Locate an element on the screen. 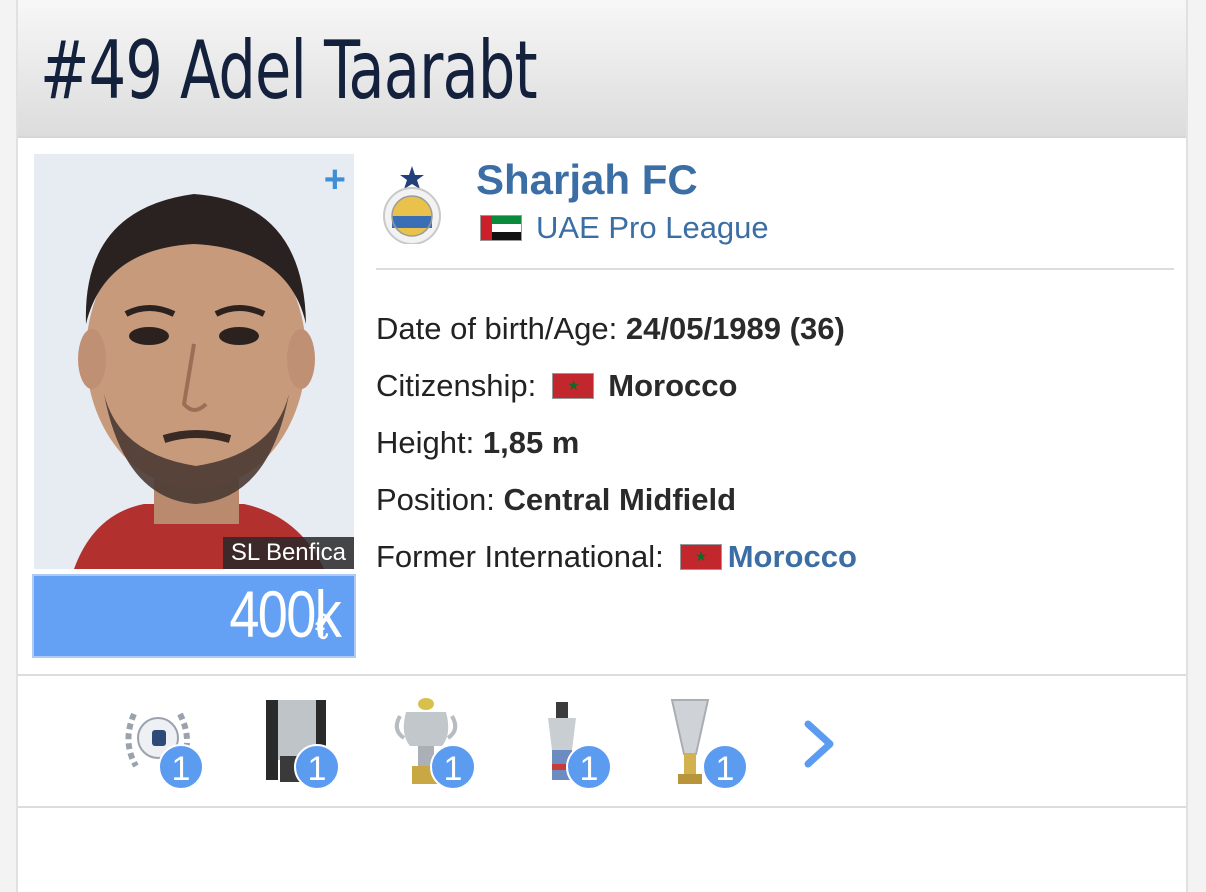  add-photo-icon: + is located at coordinates (335, 180).